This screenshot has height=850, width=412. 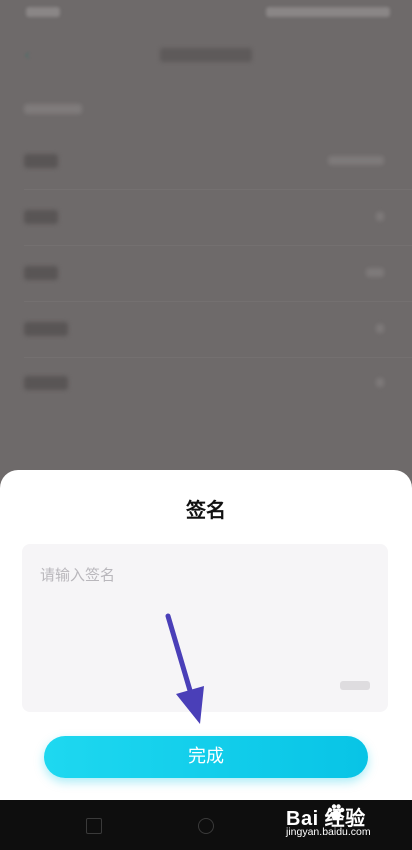 I want to click on status-indicators, so click(x=328, y=12).